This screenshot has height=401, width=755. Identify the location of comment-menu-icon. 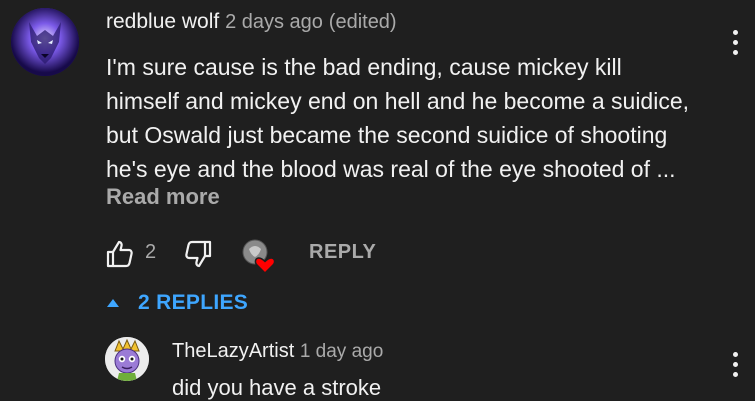
(736, 48).